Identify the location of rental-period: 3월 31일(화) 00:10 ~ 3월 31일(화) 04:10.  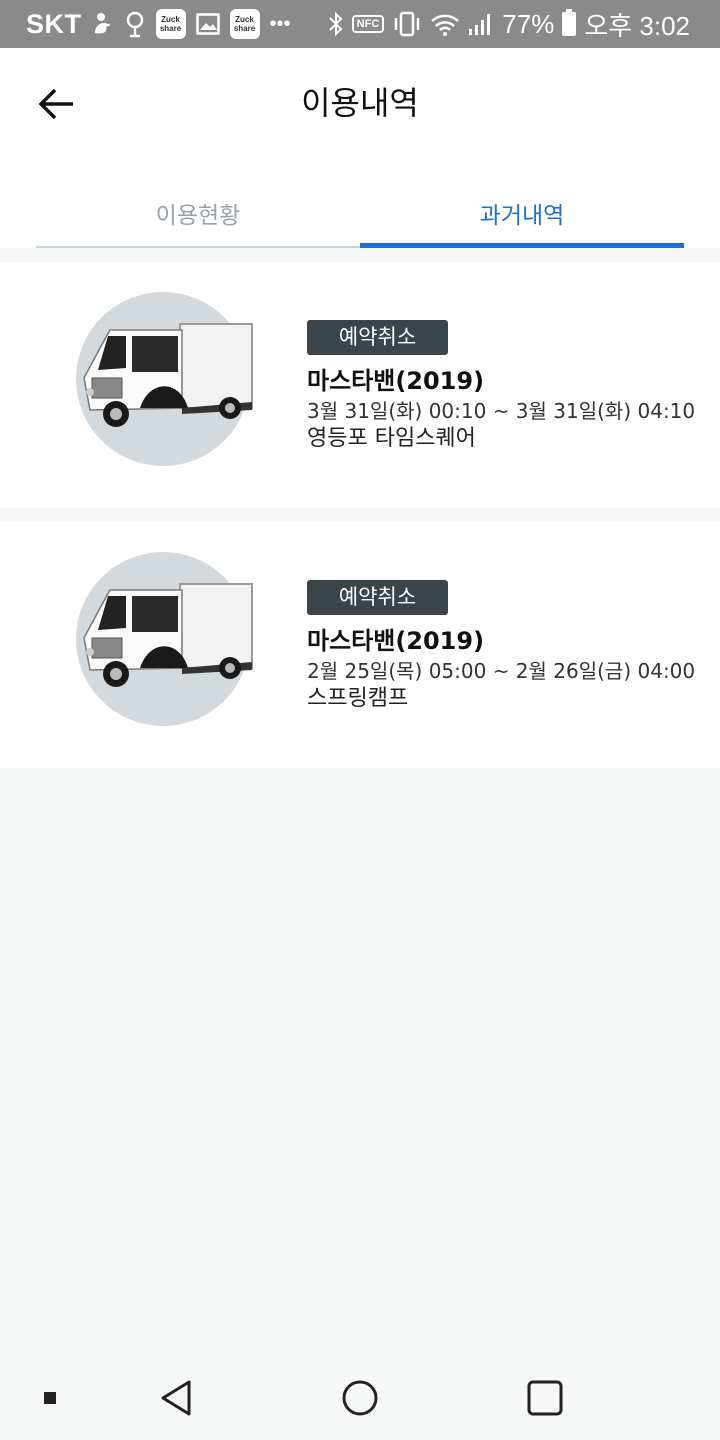
(501, 411).